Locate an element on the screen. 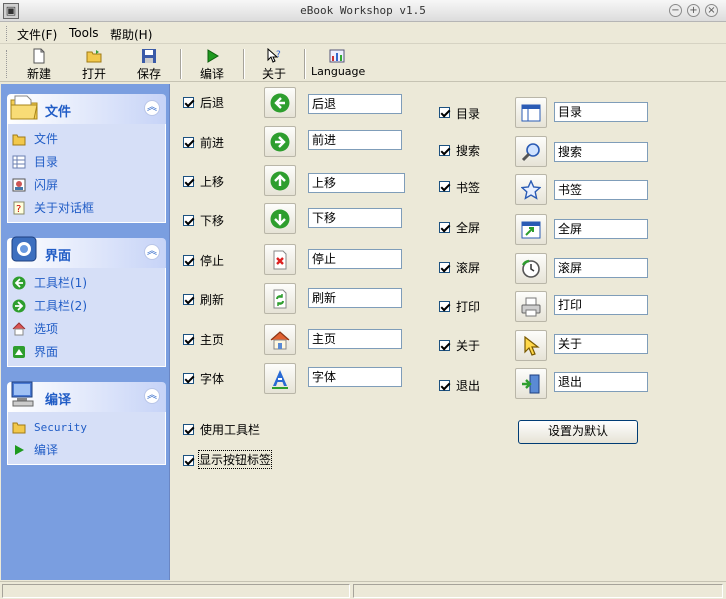  text-field-home: 主页 is located at coordinates (355, 339).